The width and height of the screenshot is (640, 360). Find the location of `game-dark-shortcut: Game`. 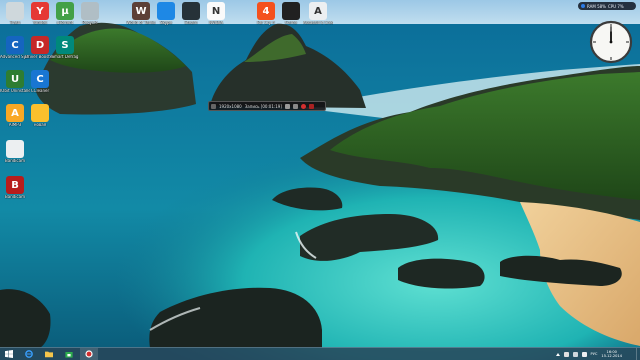

game-dark-shortcut: Game is located at coordinates (291, 14).